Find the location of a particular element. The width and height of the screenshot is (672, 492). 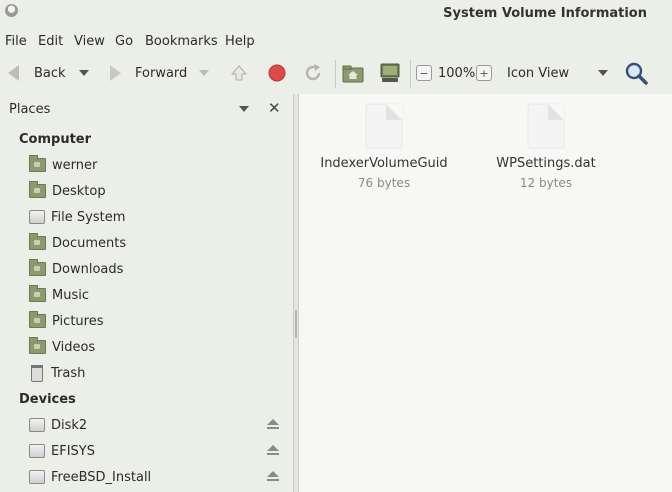

file-name: IndexerVolumeGuid is located at coordinates (384, 163).